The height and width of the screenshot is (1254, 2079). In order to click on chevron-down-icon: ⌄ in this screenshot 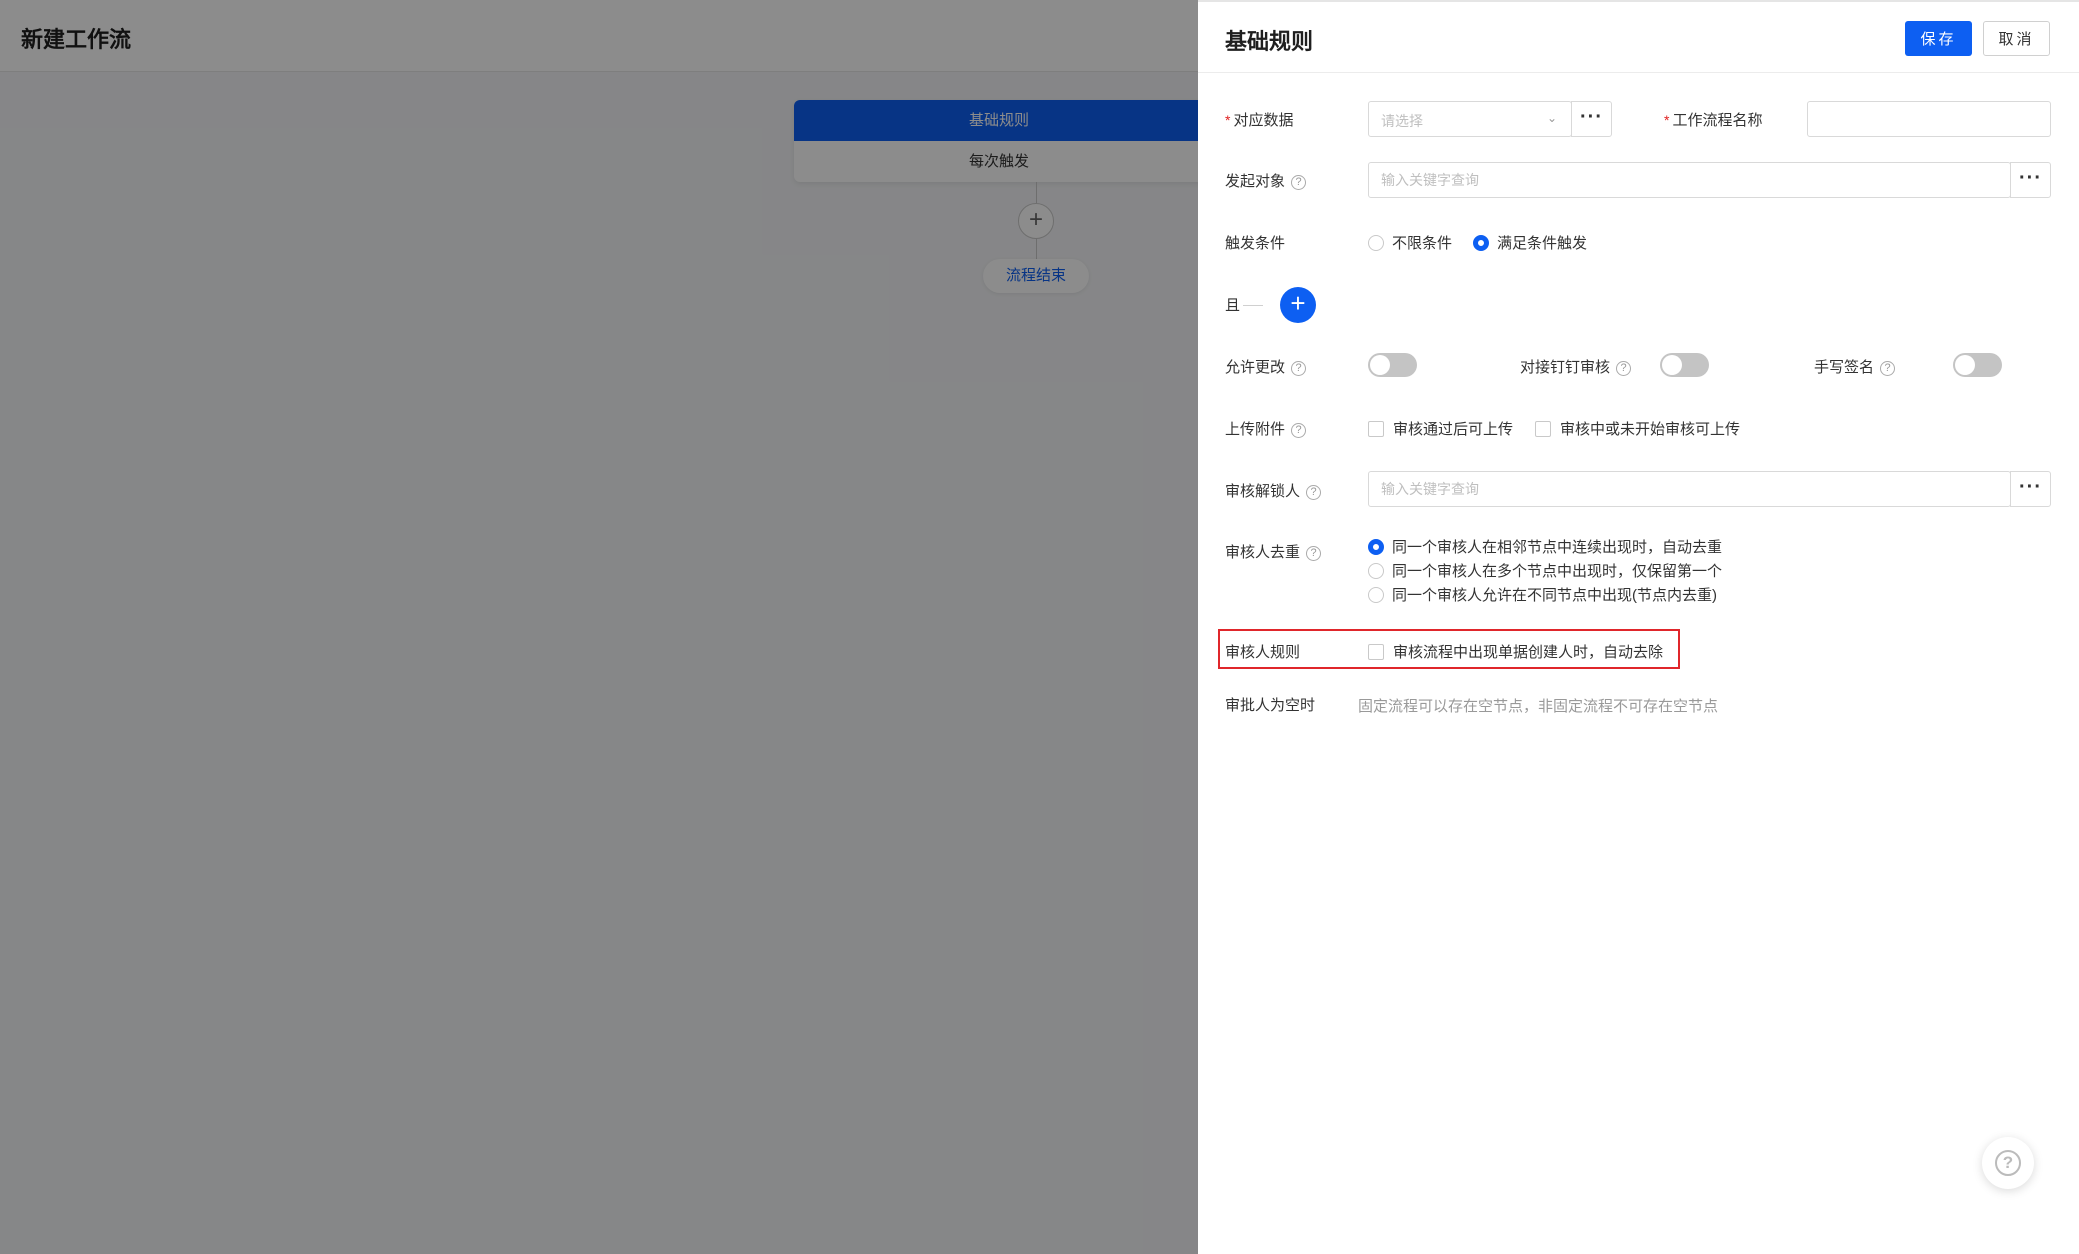, I will do `click(1551, 118)`.